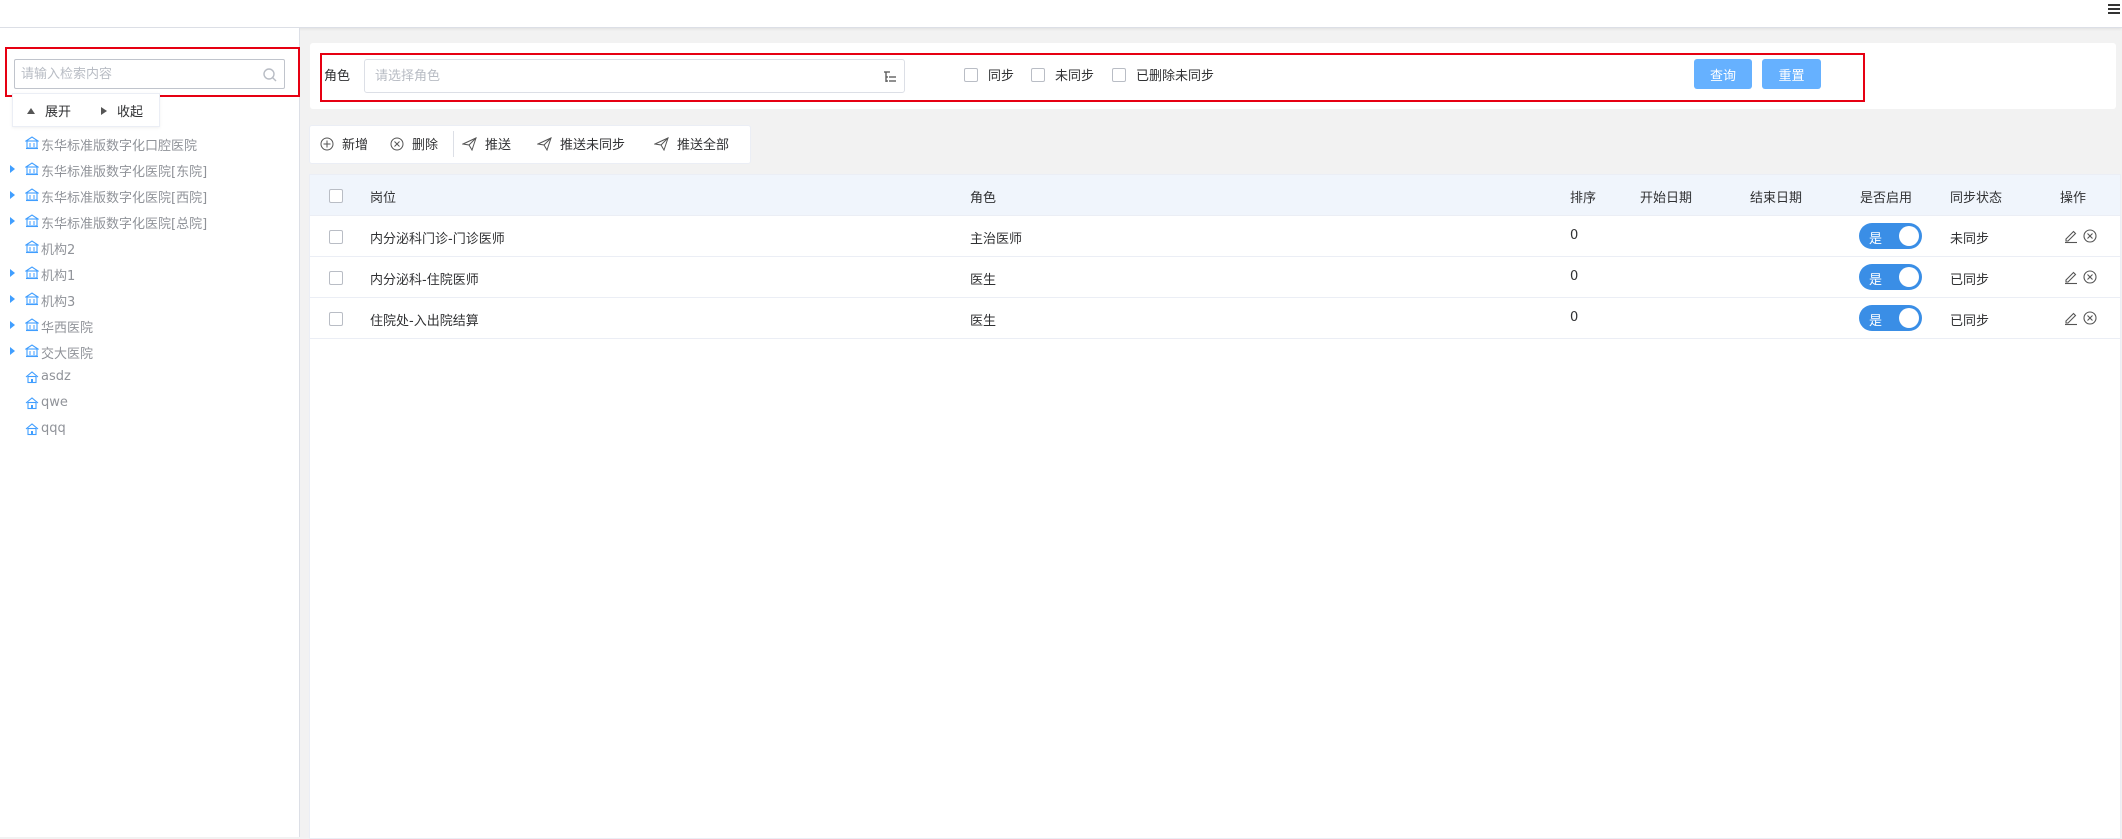  I want to click on table-row: 内分泌科门诊-门诊医师 主治医师 0 是 未同步, so click(1215, 236).